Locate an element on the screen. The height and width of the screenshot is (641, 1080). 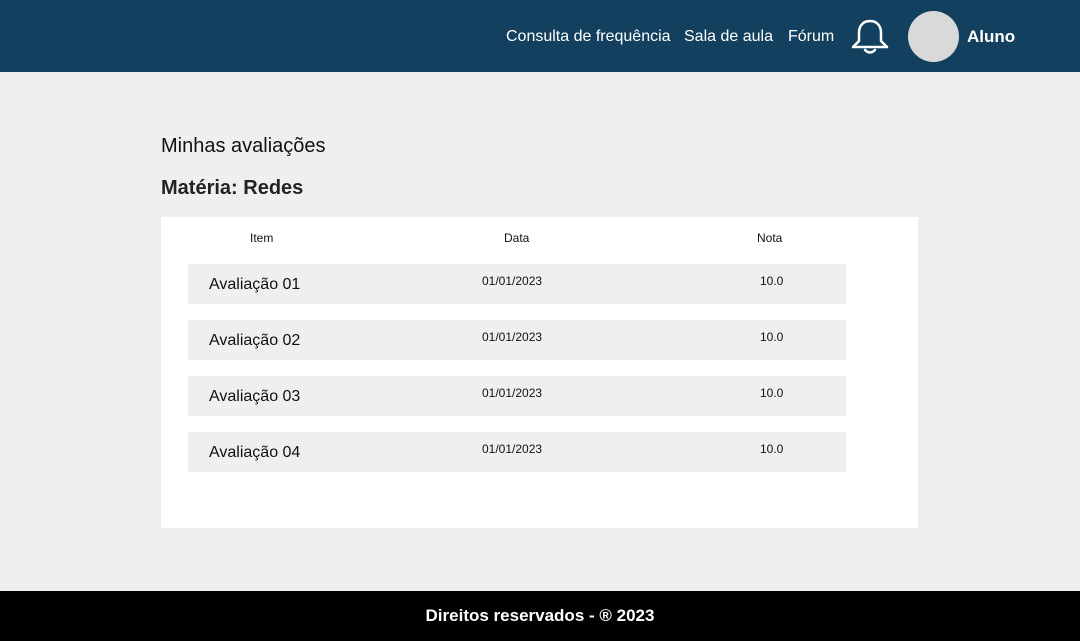
table-row: Avaliação 03 01/01/2023 10.0 is located at coordinates (517, 396).